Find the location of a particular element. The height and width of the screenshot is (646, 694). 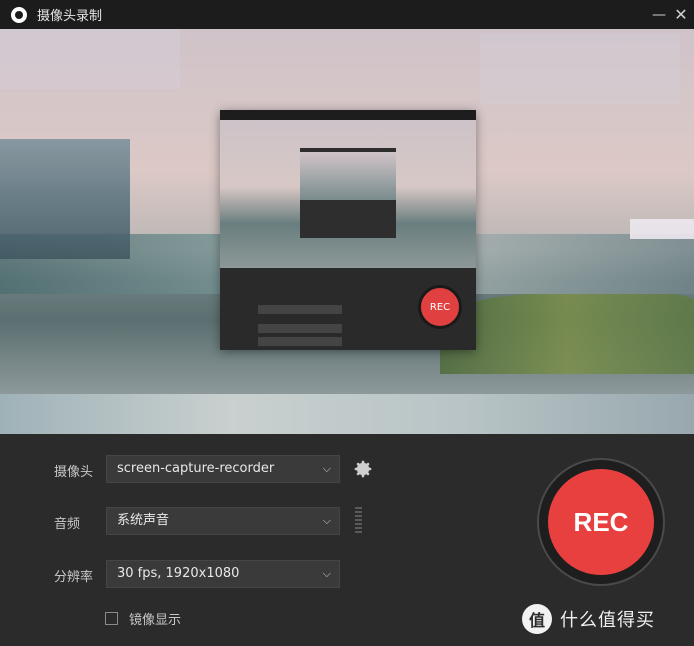

audio-label: 音频 is located at coordinates (67, 524).